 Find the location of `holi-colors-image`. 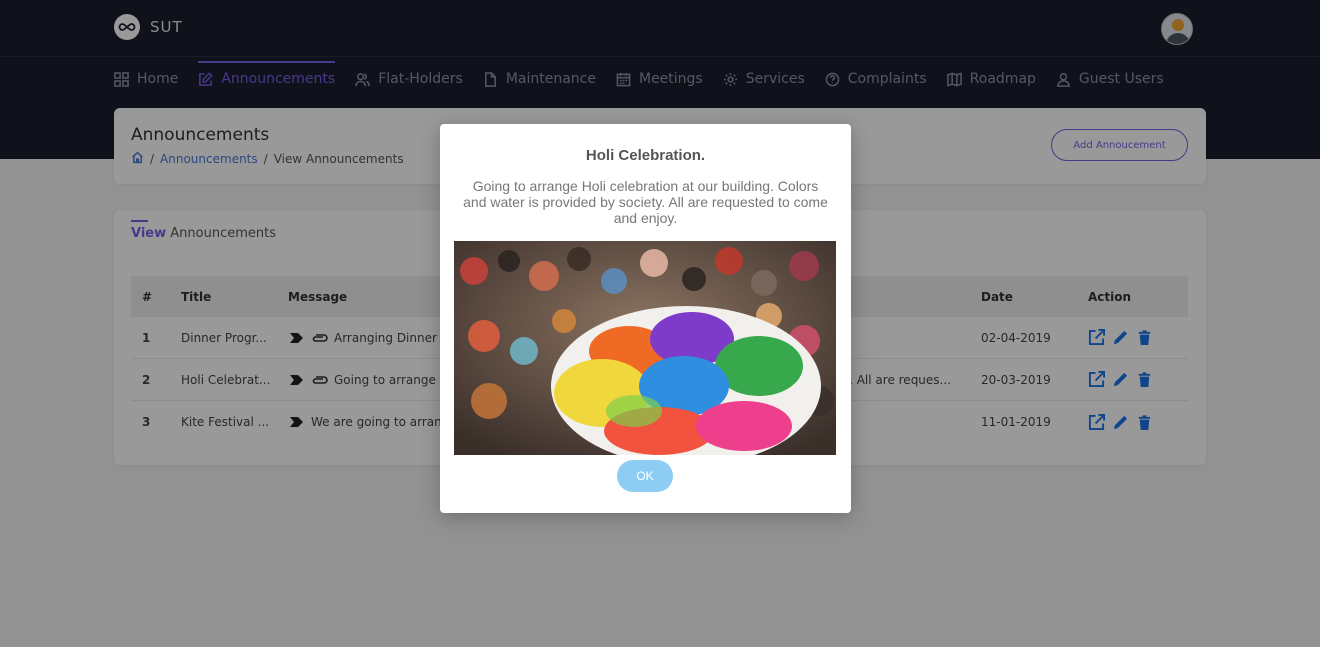

holi-colors-image is located at coordinates (645, 348).